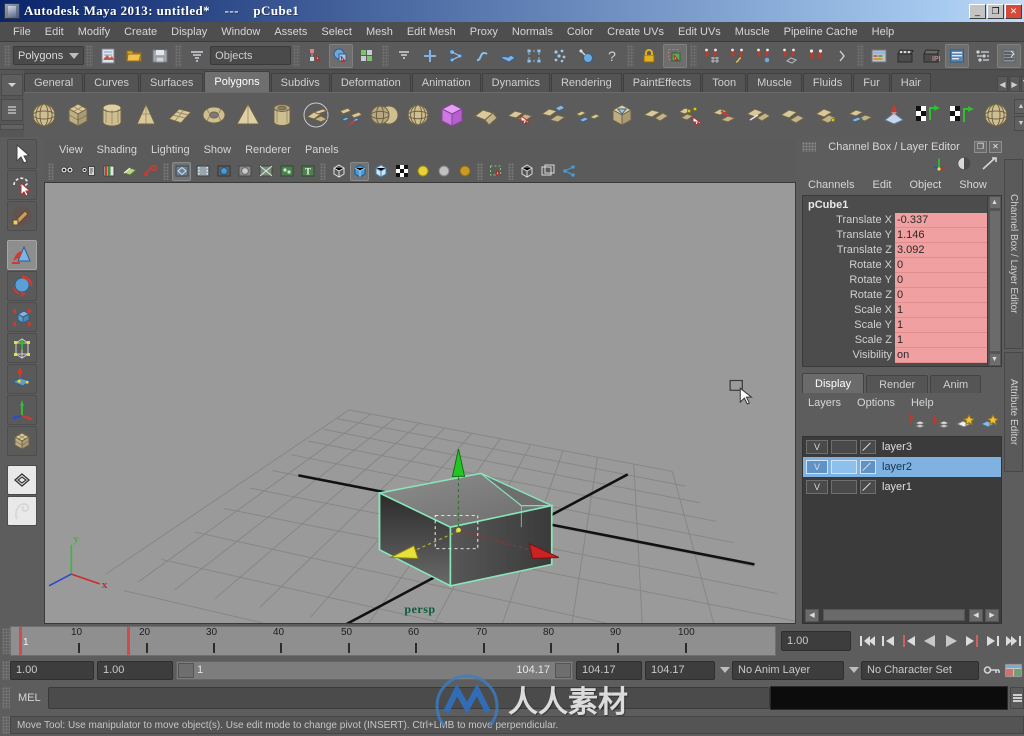 The image size is (1024, 736). Describe the element at coordinates (12, 110) in the screenshot. I see `shelf-options-menu-button` at that location.